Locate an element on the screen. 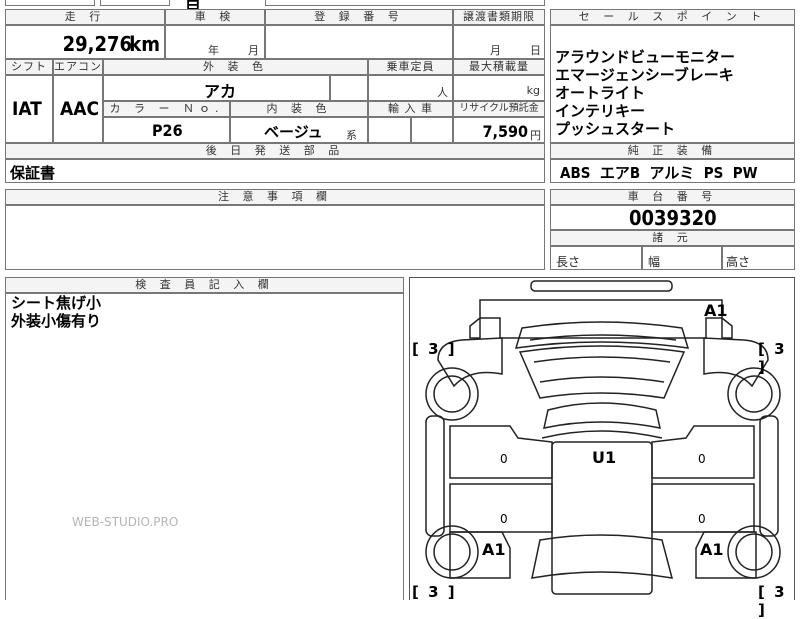  chassis-cell: 0039320 is located at coordinates (672, 217).